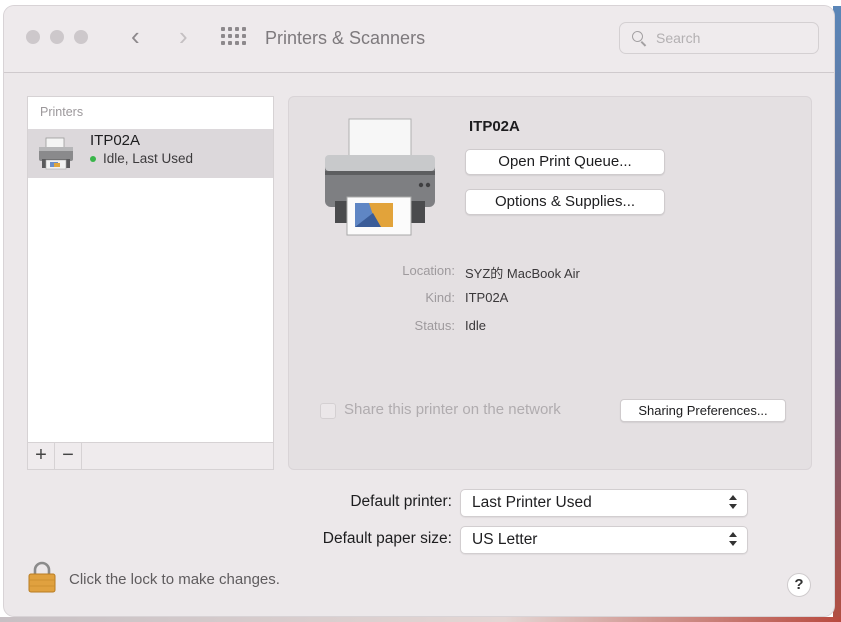  Describe the element at coordinates (837, 312) in the screenshot. I see `desktop-edge-right` at that location.